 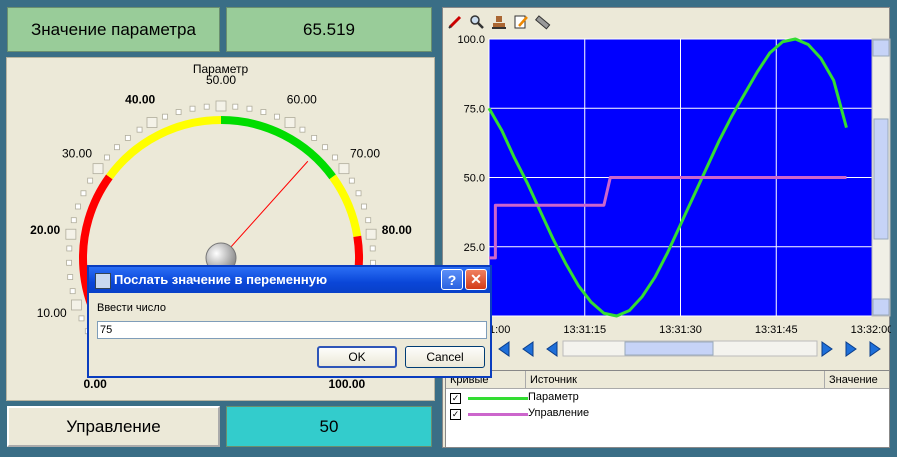 I want to click on curve-name: Параметр, so click(x=553, y=397).